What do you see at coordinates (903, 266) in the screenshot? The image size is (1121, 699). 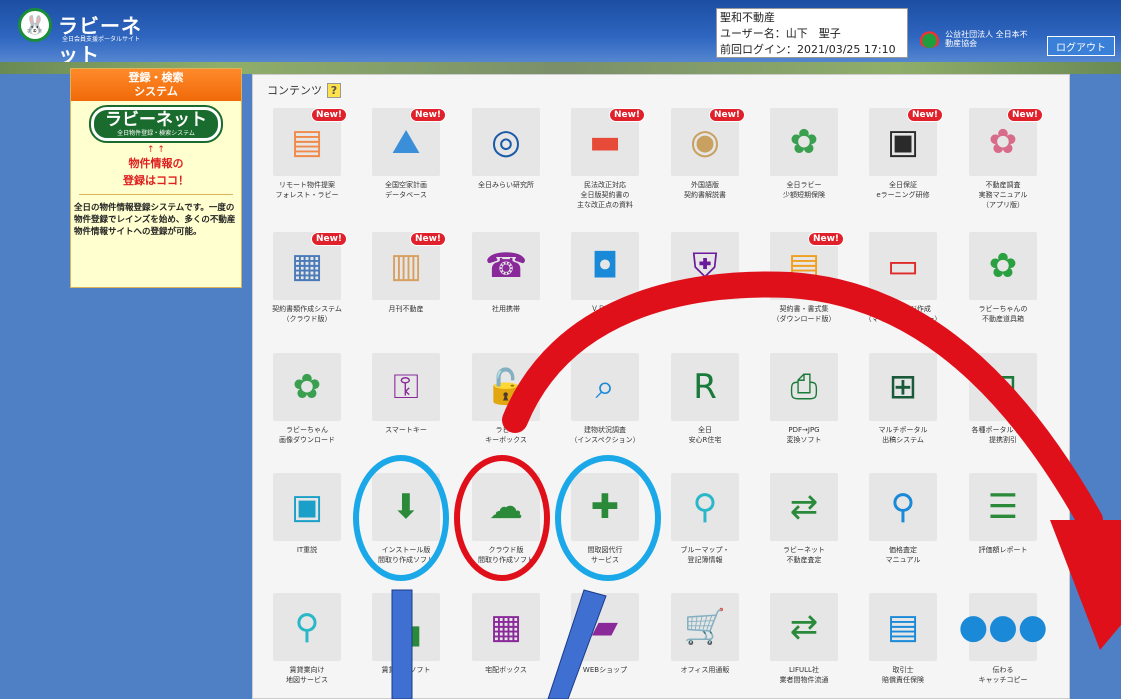 I see `content-tile: ▭` at bounding box center [903, 266].